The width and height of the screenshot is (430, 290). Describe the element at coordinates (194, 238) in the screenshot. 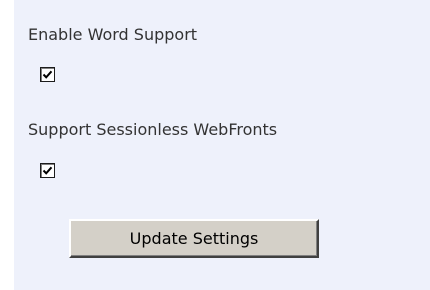

I see `update-settings-button: Update Settings` at that location.